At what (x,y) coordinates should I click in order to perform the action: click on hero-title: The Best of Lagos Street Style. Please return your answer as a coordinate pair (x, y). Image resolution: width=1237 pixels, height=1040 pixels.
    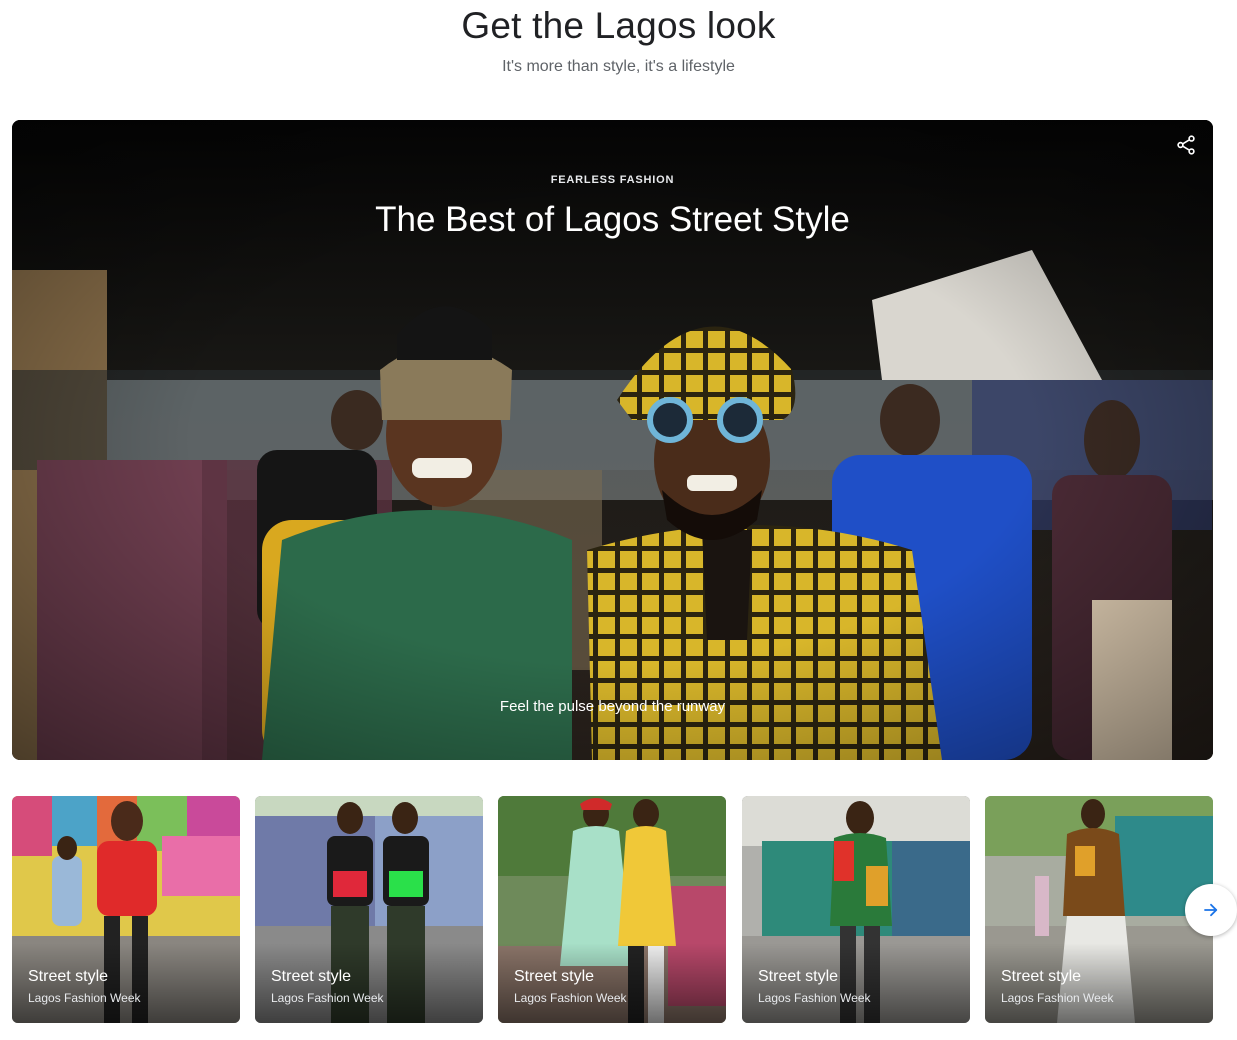
    Looking at the image, I should click on (612, 220).